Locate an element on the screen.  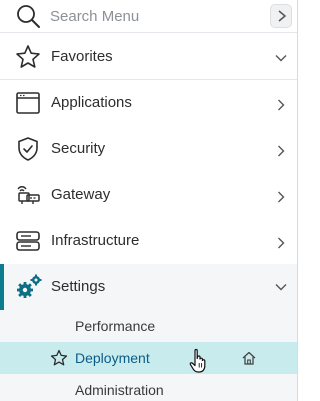
submenu-item-label: Deployment is located at coordinates (112, 358).